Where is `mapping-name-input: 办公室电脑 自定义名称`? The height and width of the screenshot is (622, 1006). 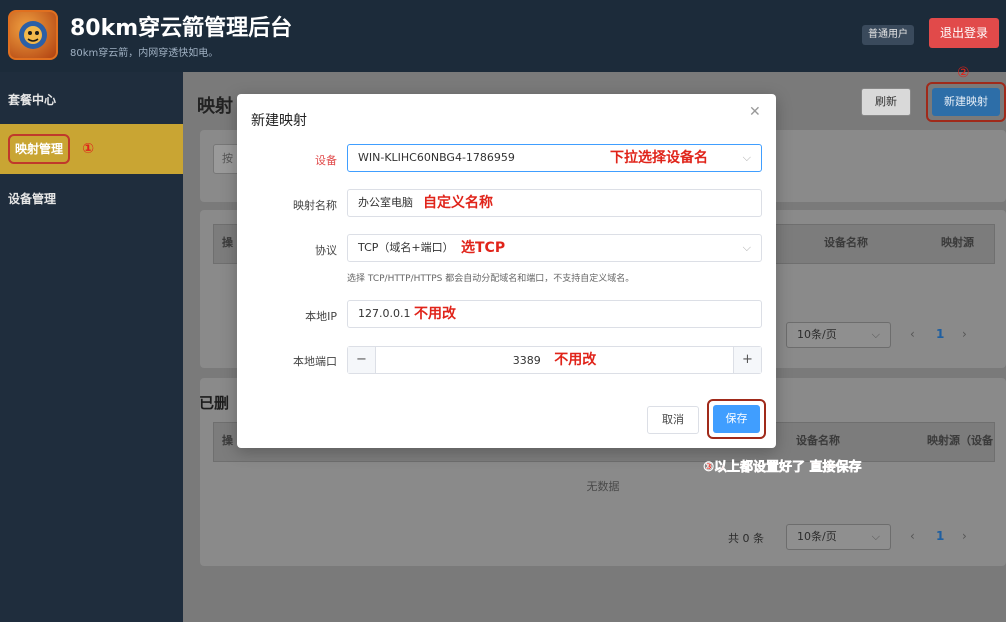 mapping-name-input: 办公室电脑 自定义名称 is located at coordinates (554, 203).